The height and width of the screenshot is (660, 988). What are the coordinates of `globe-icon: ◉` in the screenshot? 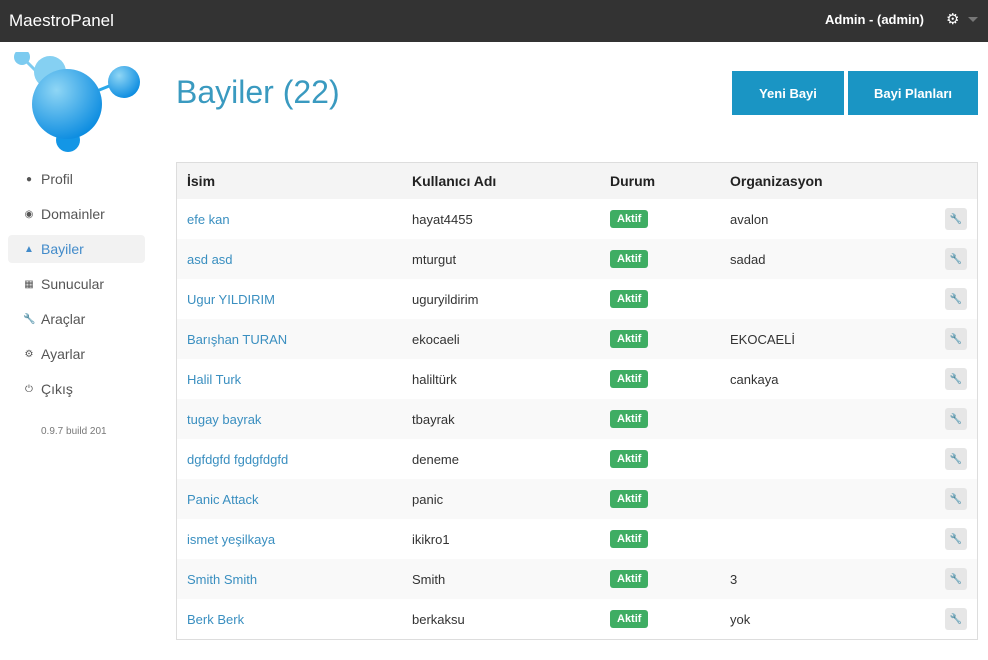 It's located at (29, 214).